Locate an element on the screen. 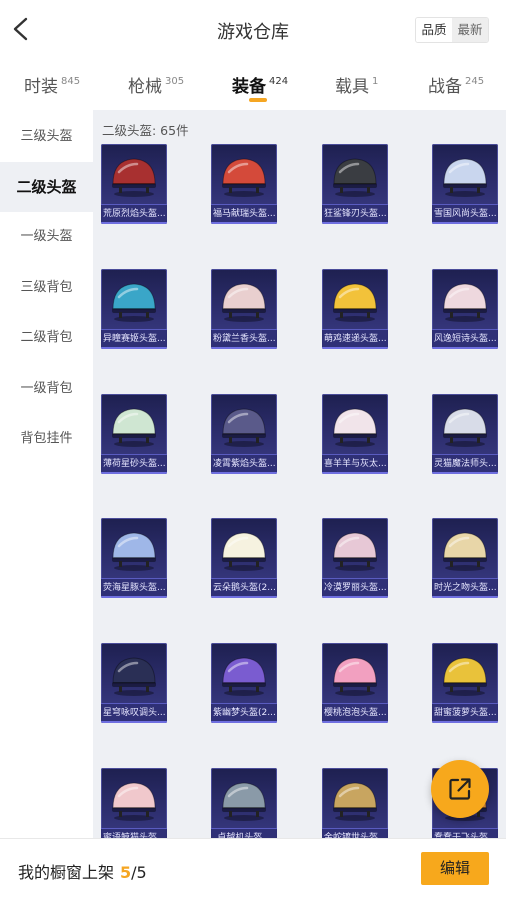  sidebar-item-level1-backpack: 一级背包 is located at coordinates (46, 389).